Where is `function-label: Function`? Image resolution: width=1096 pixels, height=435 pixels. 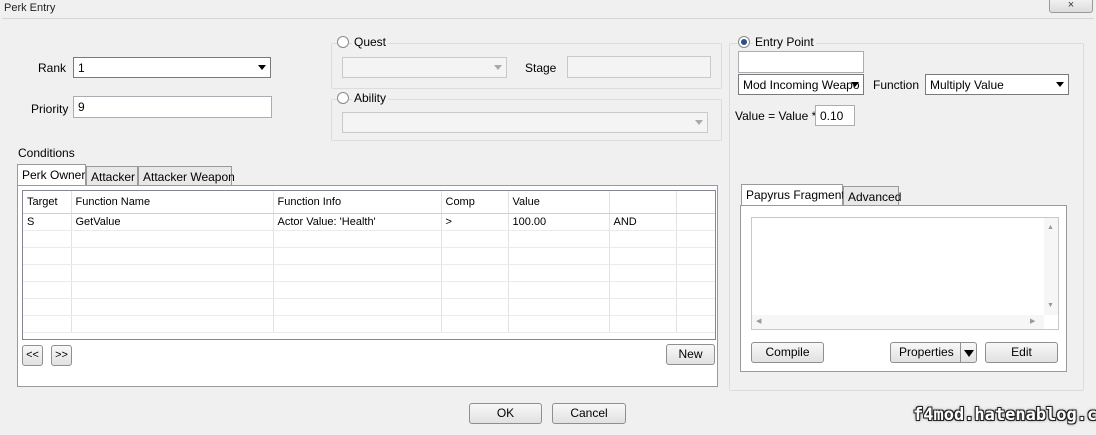
function-label: Function is located at coordinates (896, 85).